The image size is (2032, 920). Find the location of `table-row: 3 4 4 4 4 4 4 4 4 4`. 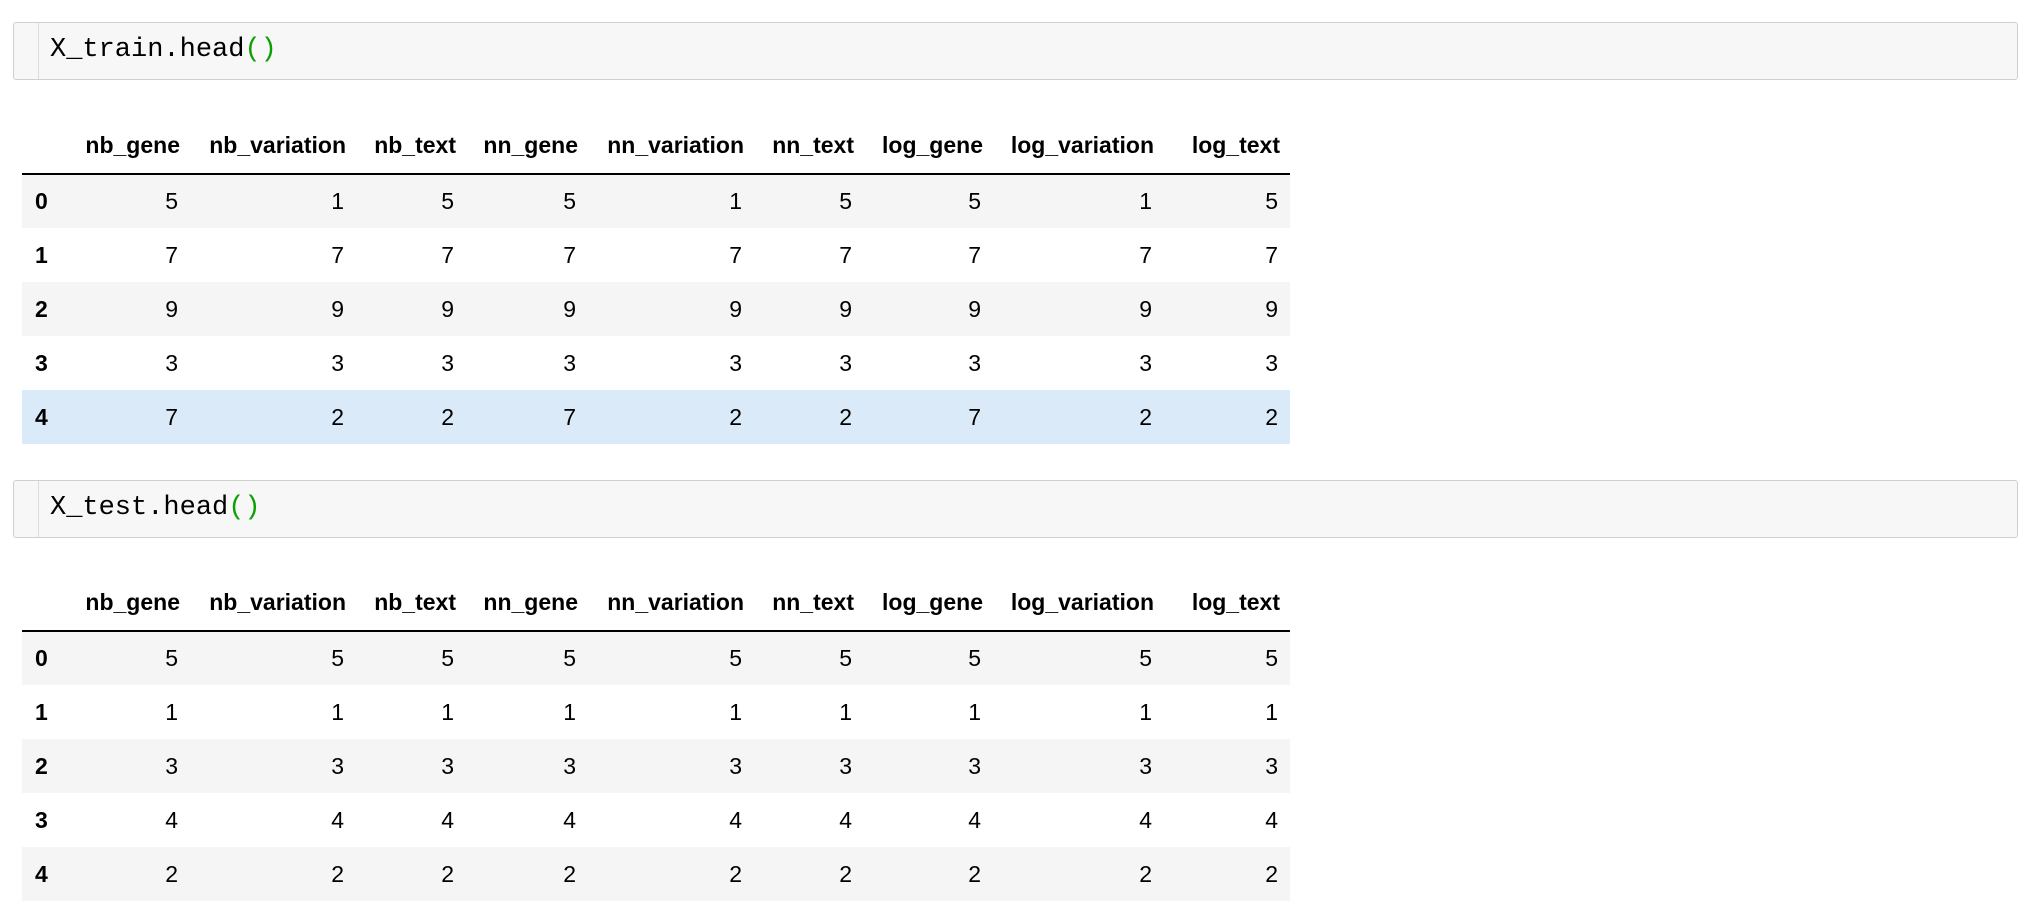

table-row: 3 4 4 4 4 4 4 4 4 4 is located at coordinates (656, 820).